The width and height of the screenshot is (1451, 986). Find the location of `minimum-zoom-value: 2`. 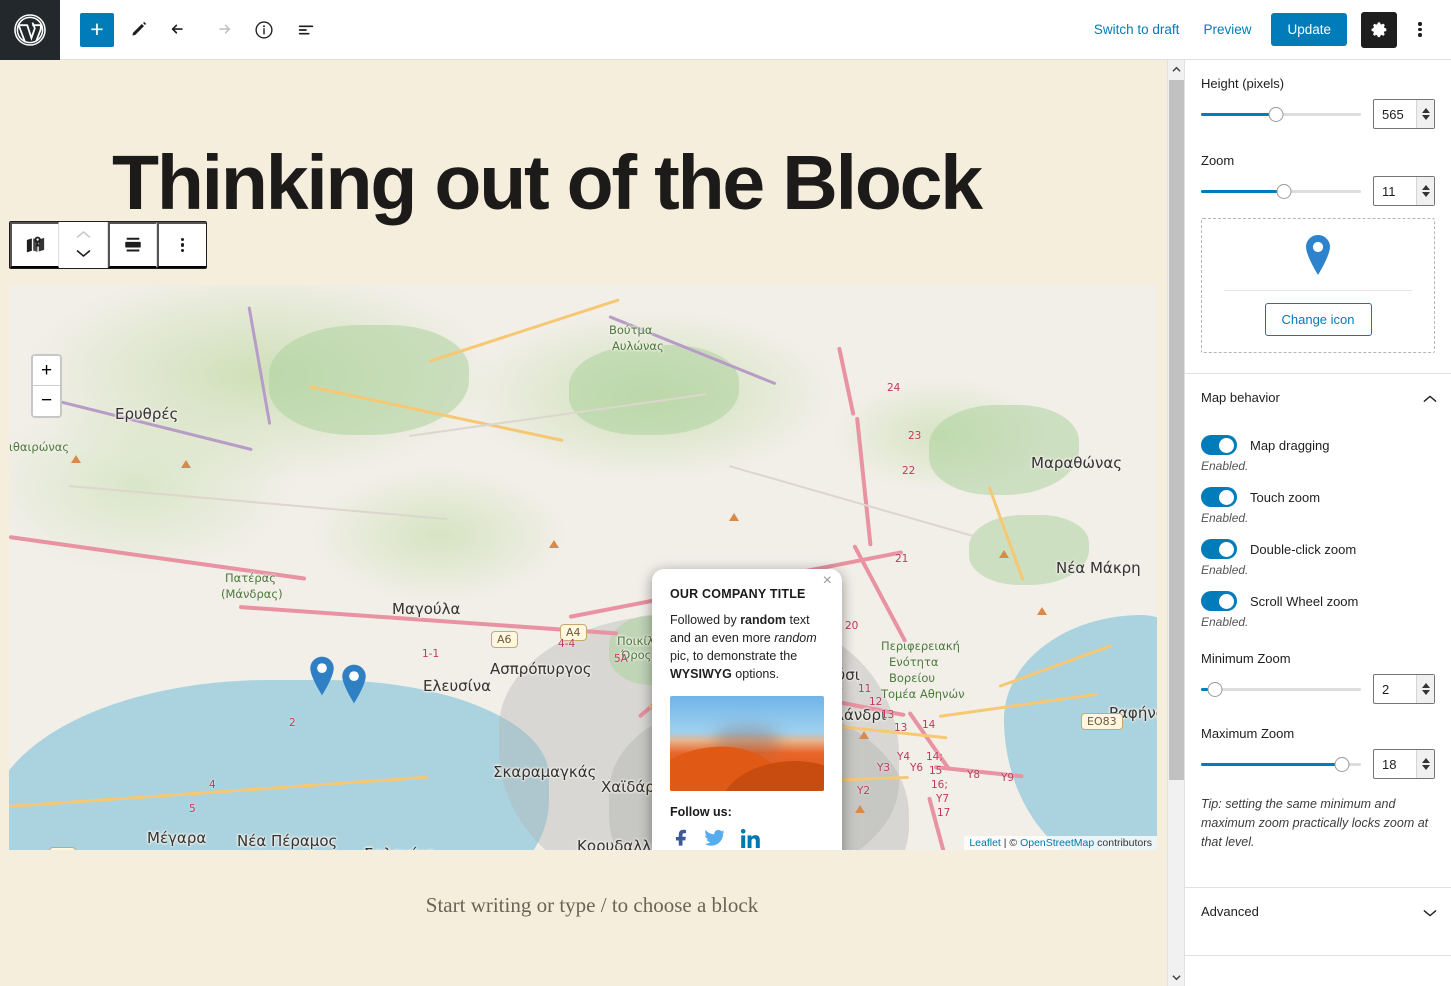

minimum-zoom-value: 2 is located at coordinates (1395, 689).